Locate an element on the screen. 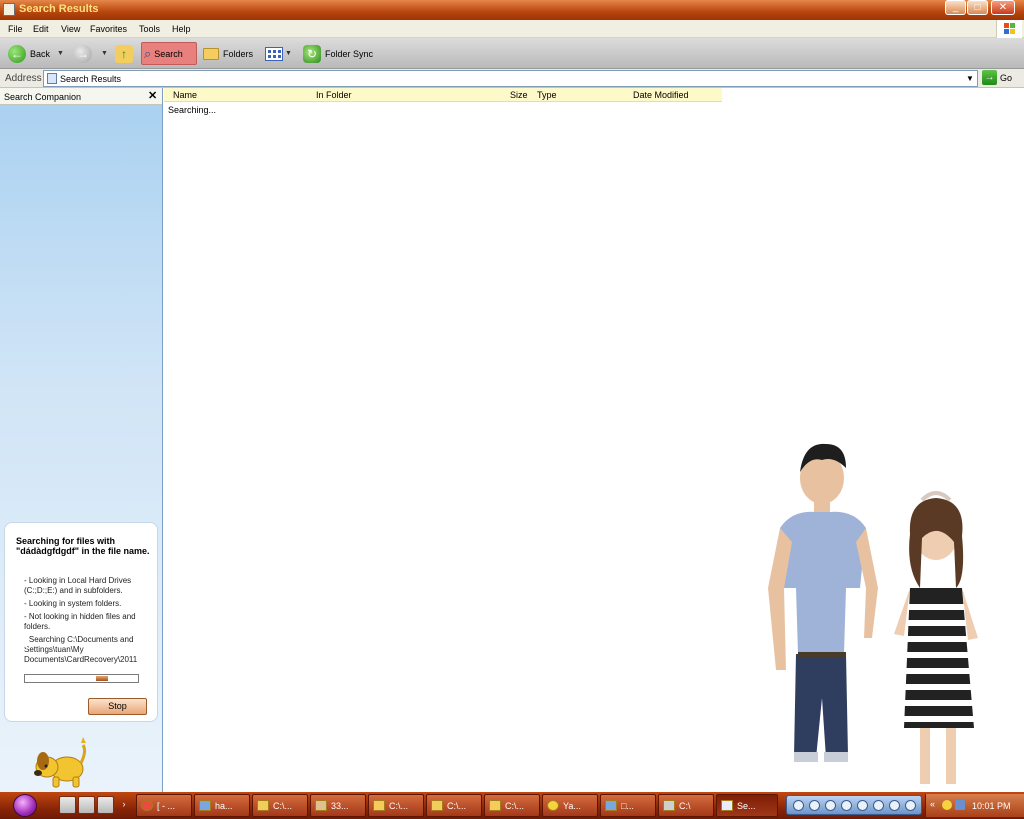 The width and height of the screenshot is (1024, 819). views-dropdown-icon: ▼ is located at coordinates (288, 53).